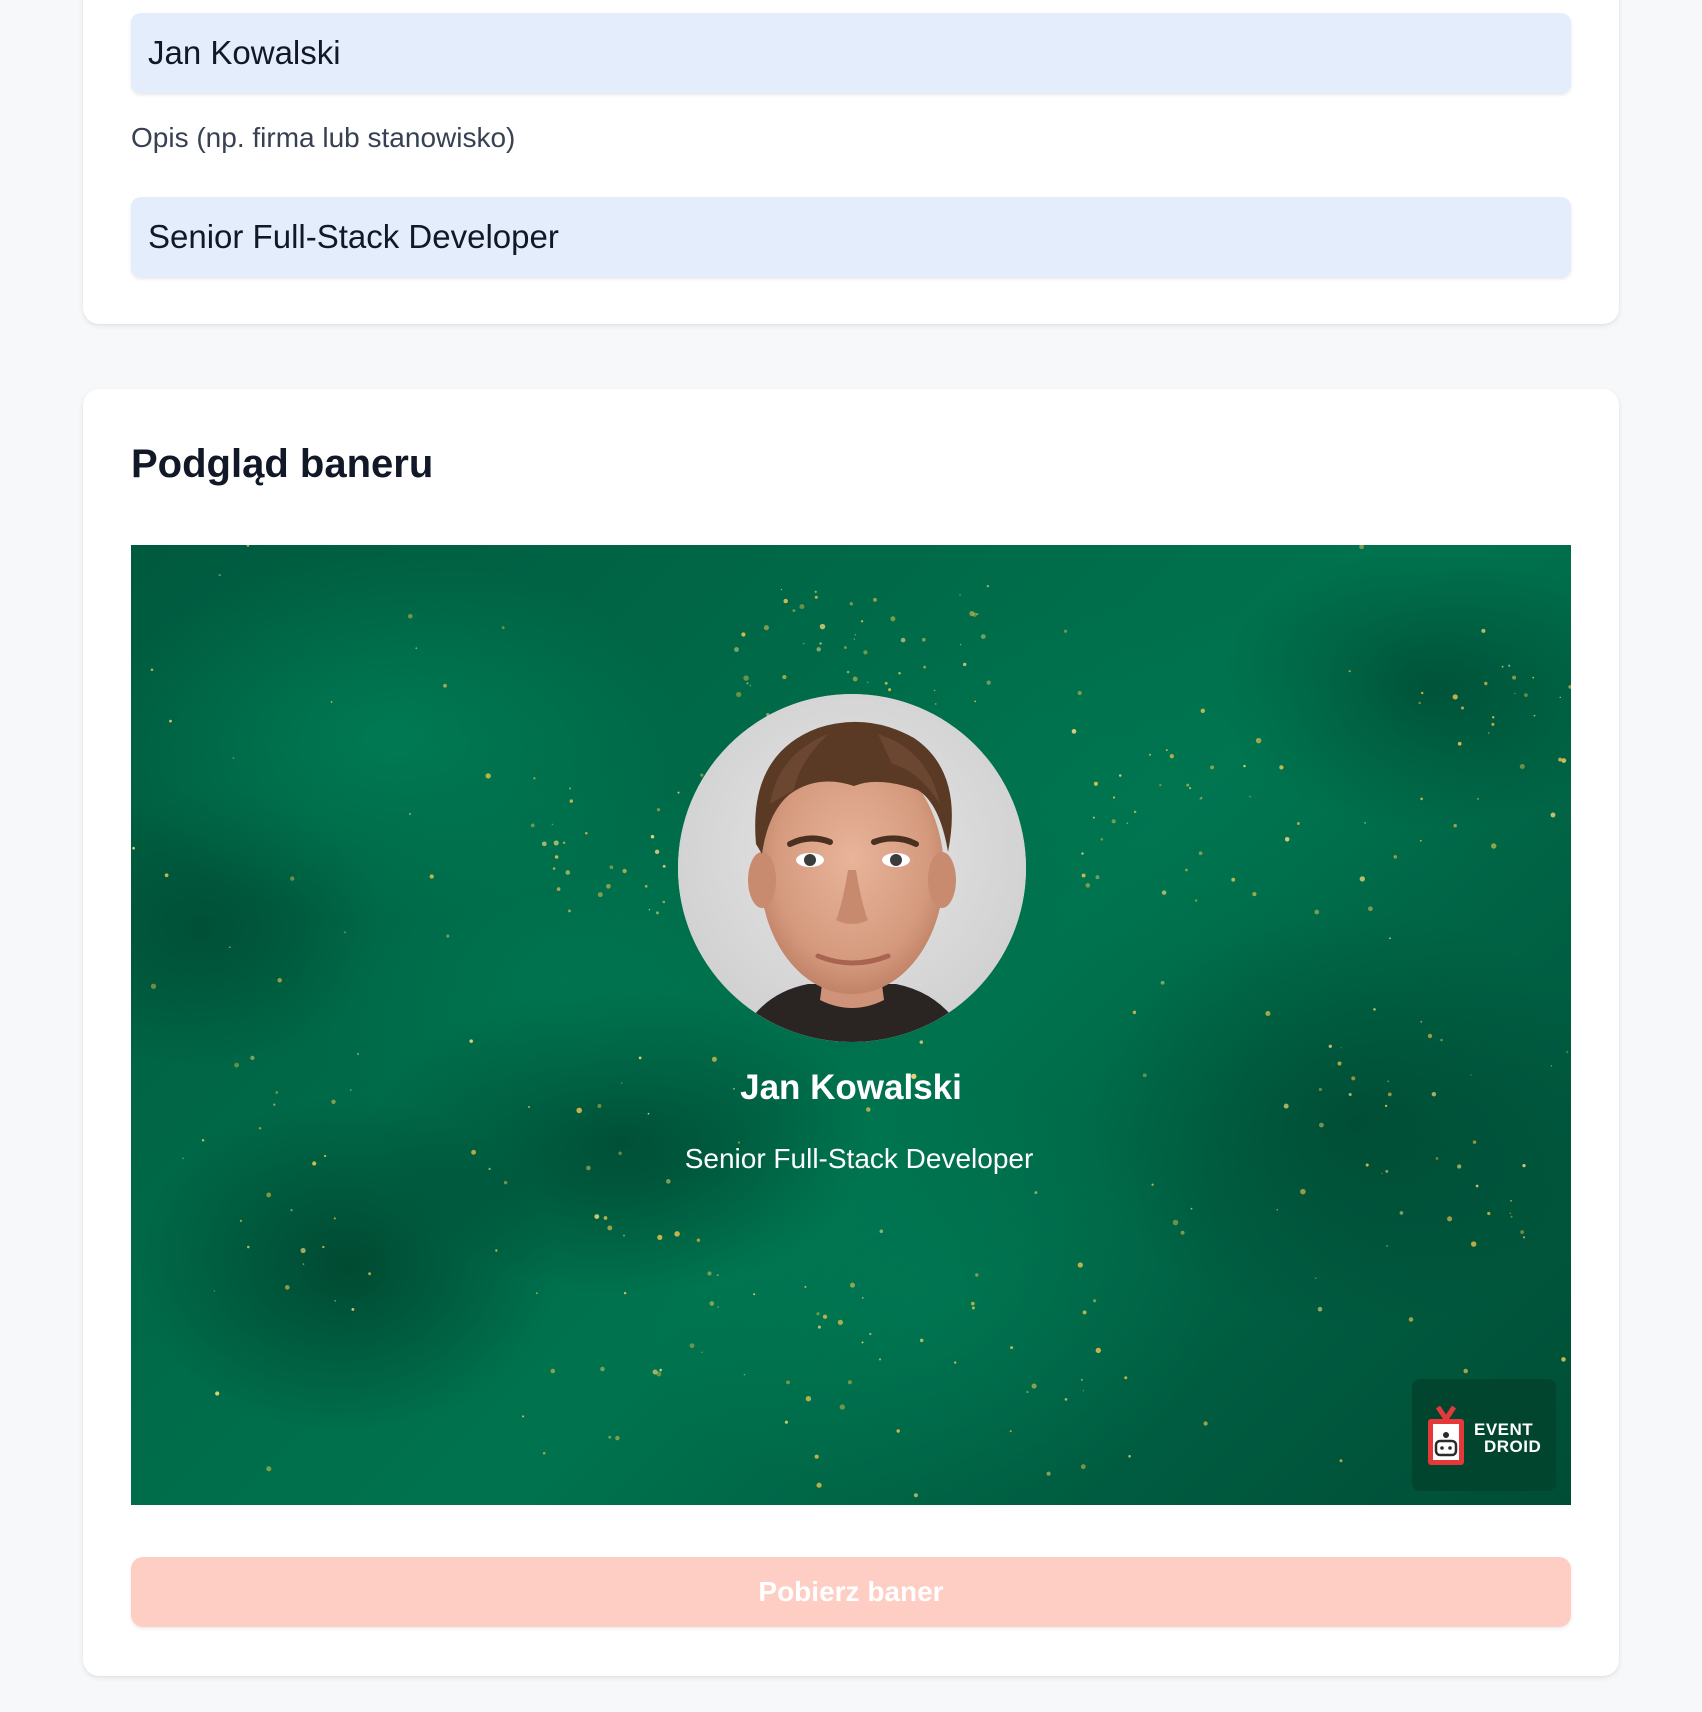 Image resolution: width=1702 pixels, height=1712 pixels. I want to click on avatar-photo, so click(852, 868).